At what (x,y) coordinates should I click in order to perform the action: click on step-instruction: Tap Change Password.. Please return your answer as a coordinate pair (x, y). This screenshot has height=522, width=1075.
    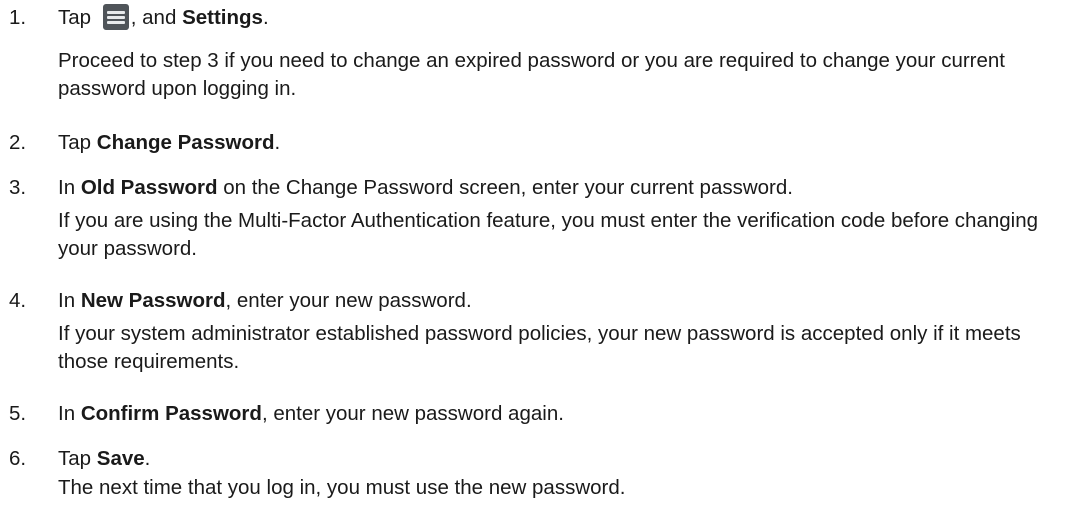
    Looking at the image, I should click on (169, 142).